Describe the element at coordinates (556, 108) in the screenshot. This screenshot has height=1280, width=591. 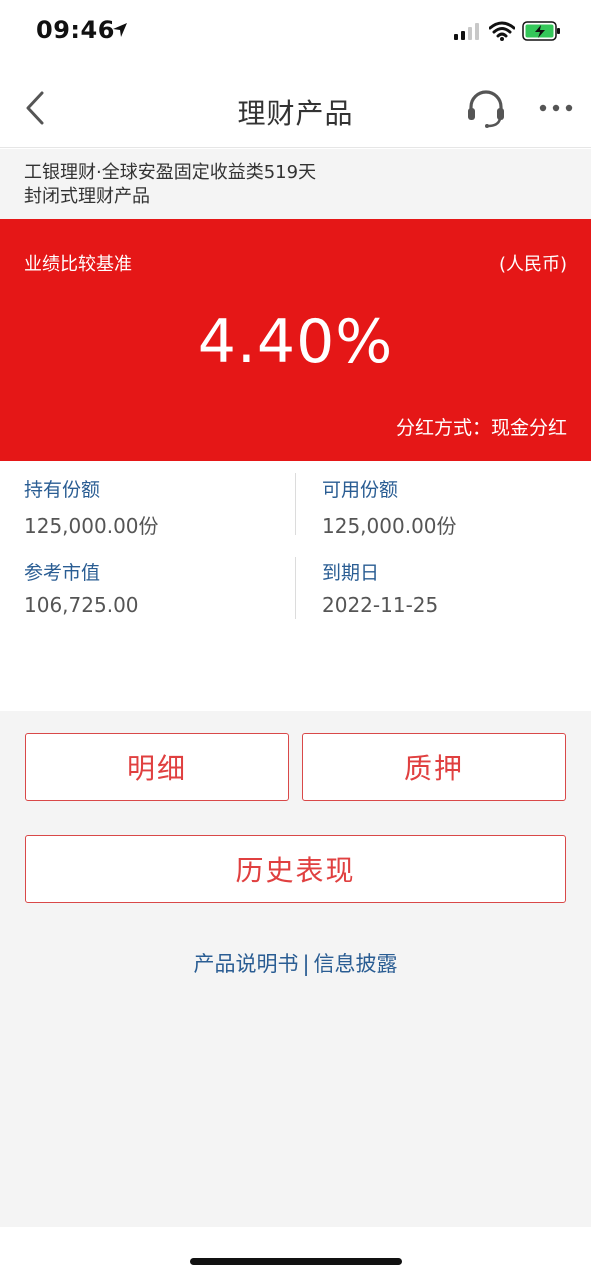
I see `more-icon` at that location.